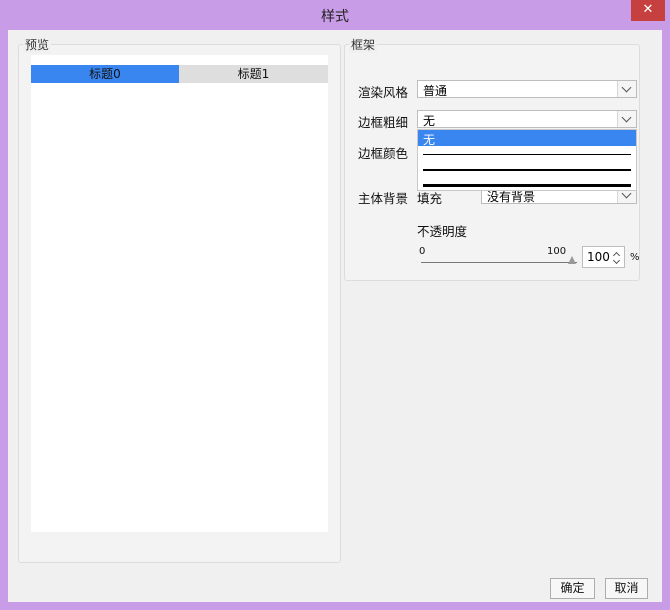  Describe the element at coordinates (429, 121) in the screenshot. I see `border-width-value: 无` at that location.